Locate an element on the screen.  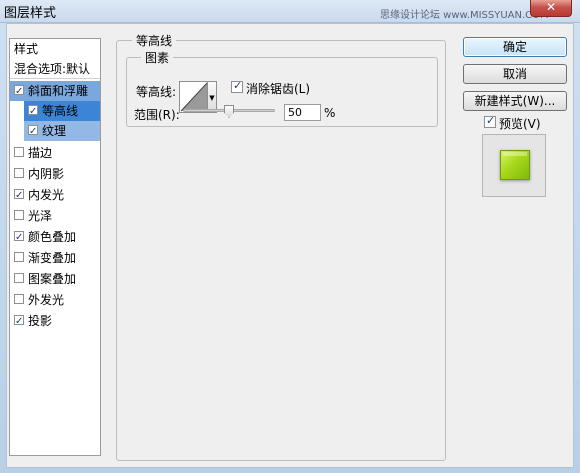
style-item: 颜色叠加 is located at coordinates (55, 237).